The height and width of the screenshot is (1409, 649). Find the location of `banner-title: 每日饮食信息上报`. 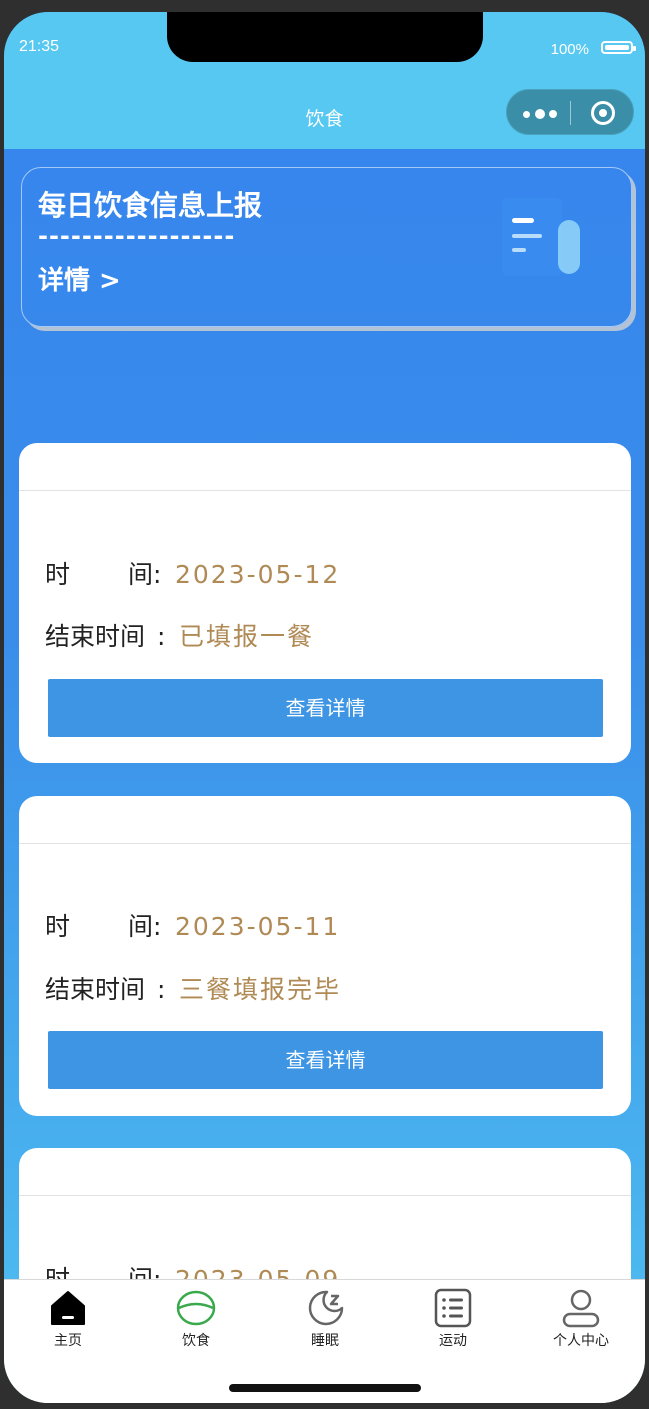

banner-title: 每日饮食信息上报 is located at coordinates (150, 205).